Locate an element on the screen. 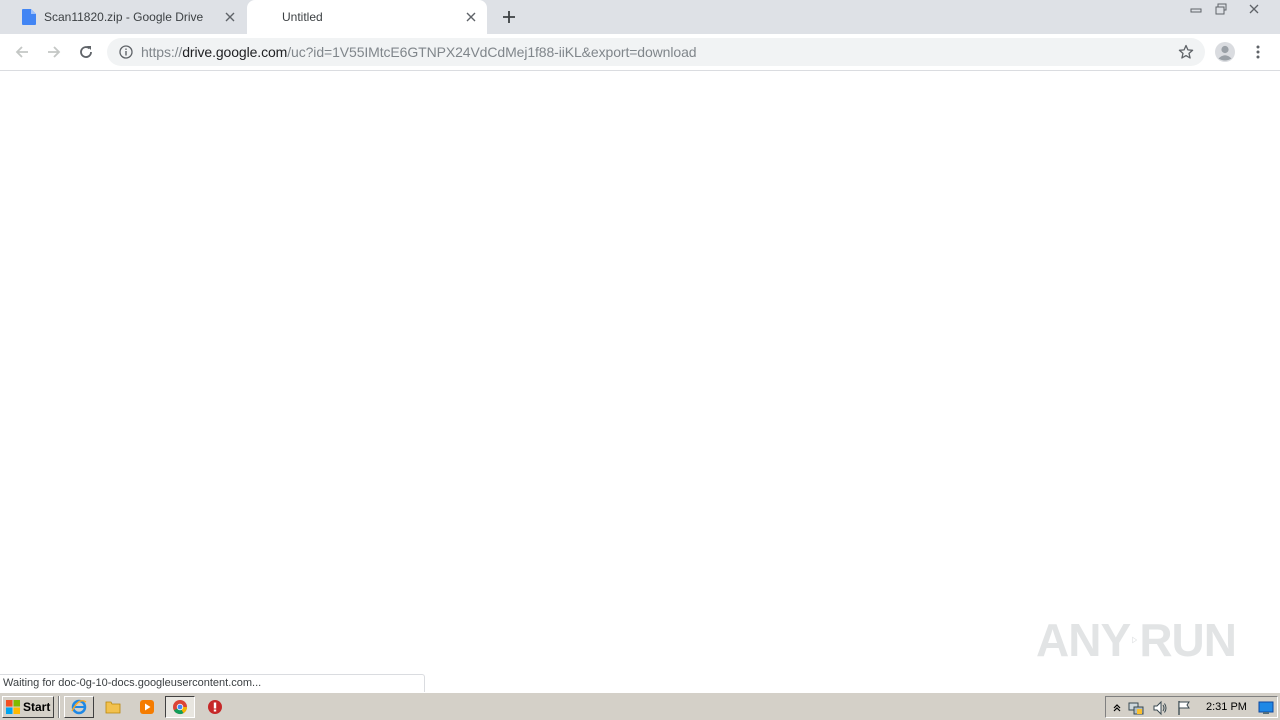 The image size is (1280, 720). bookmark-star-icon is located at coordinates (1186, 52).